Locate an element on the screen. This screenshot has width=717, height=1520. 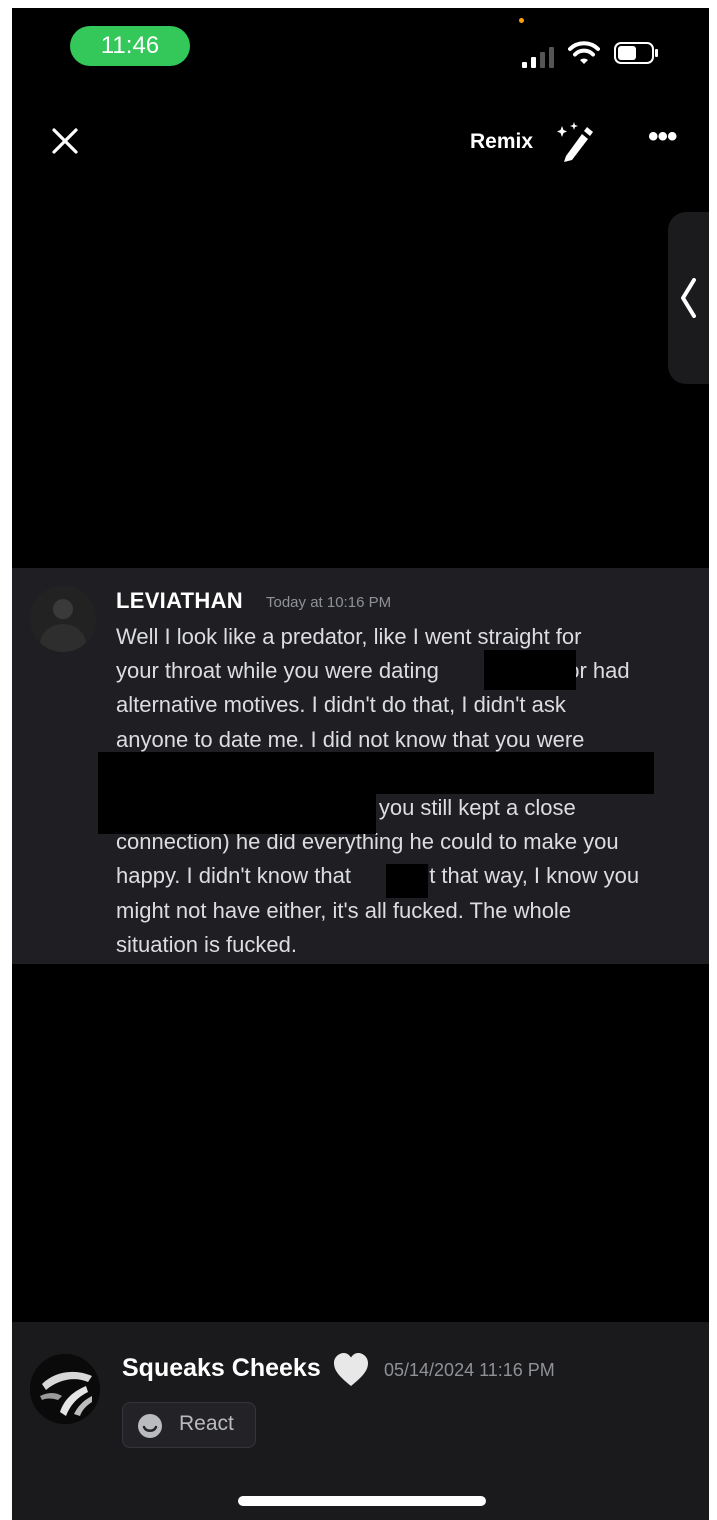
close-icon is located at coordinates (65, 141).